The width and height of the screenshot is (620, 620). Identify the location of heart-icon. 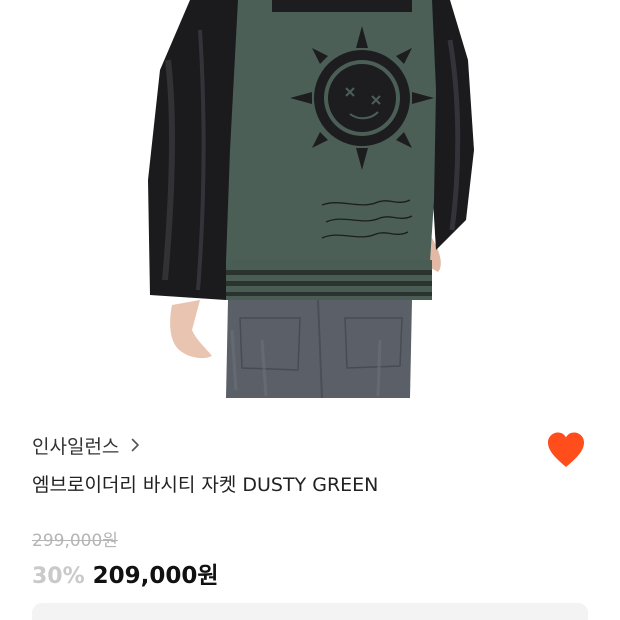
(566, 450).